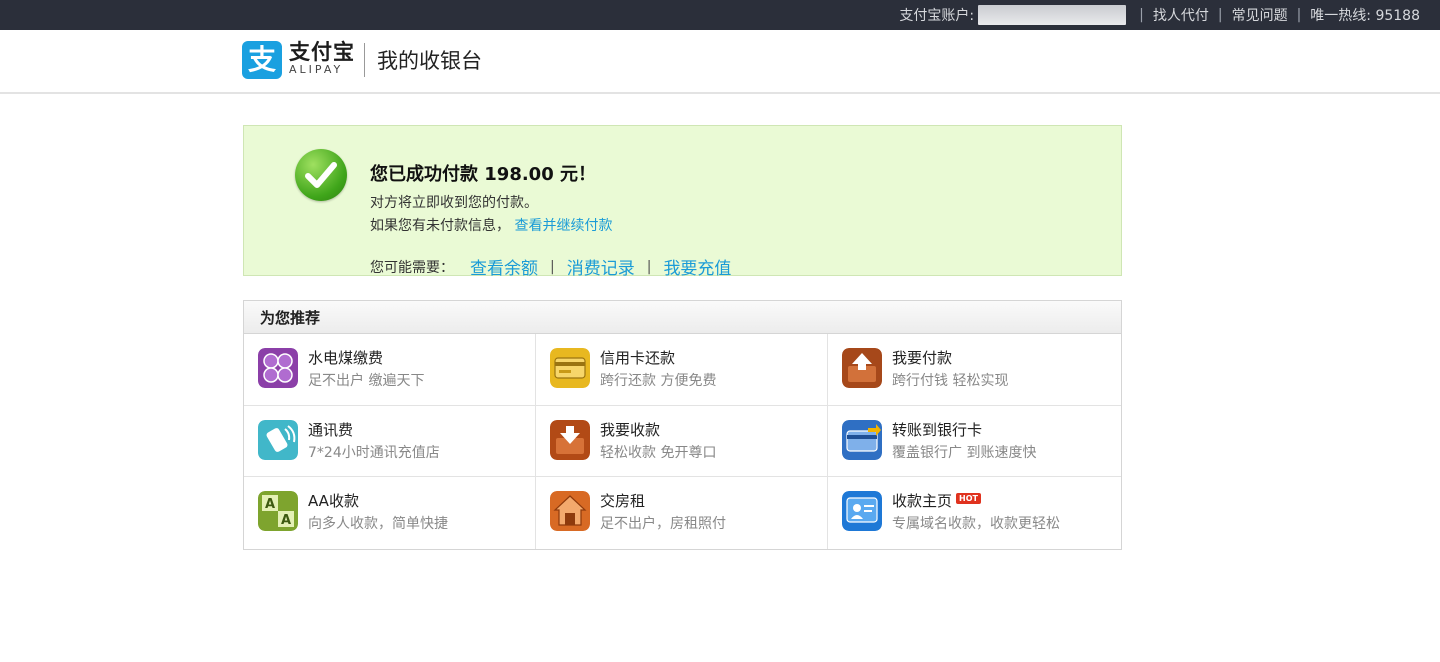  What do you see at coordinates (570, 440) in the screenshot?
I see `receive-icon` at bounding box center [570, 440].